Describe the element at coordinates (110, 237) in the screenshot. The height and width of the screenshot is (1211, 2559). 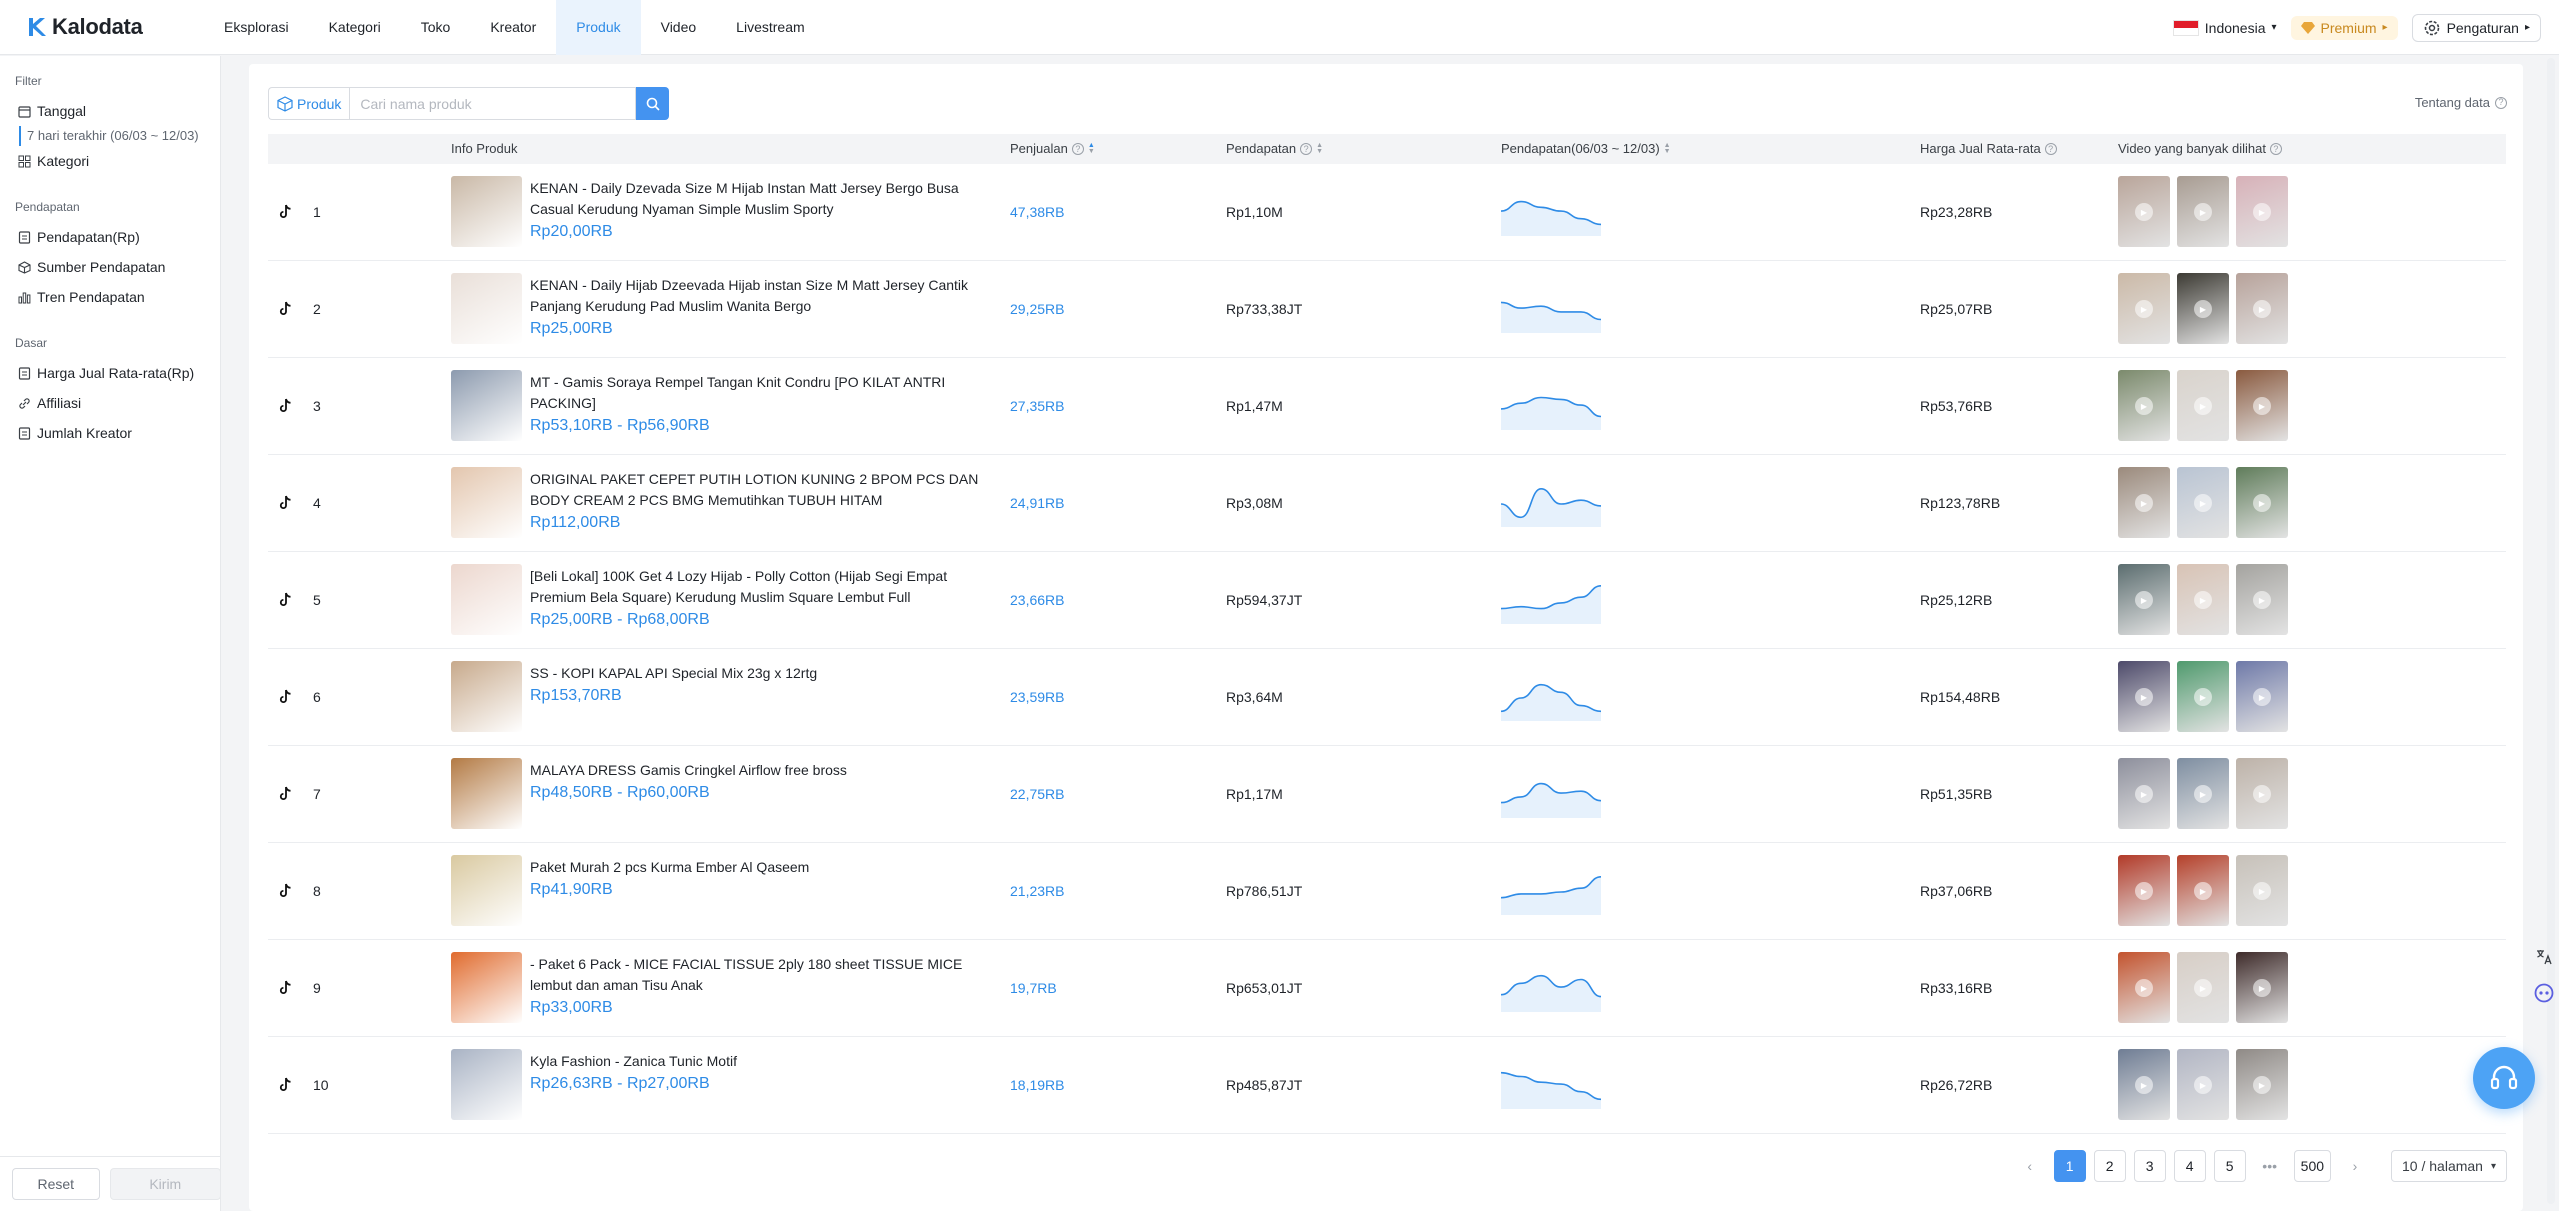
I see `sidebar-item-revenue: Pendapatan(Rp)` at that location.